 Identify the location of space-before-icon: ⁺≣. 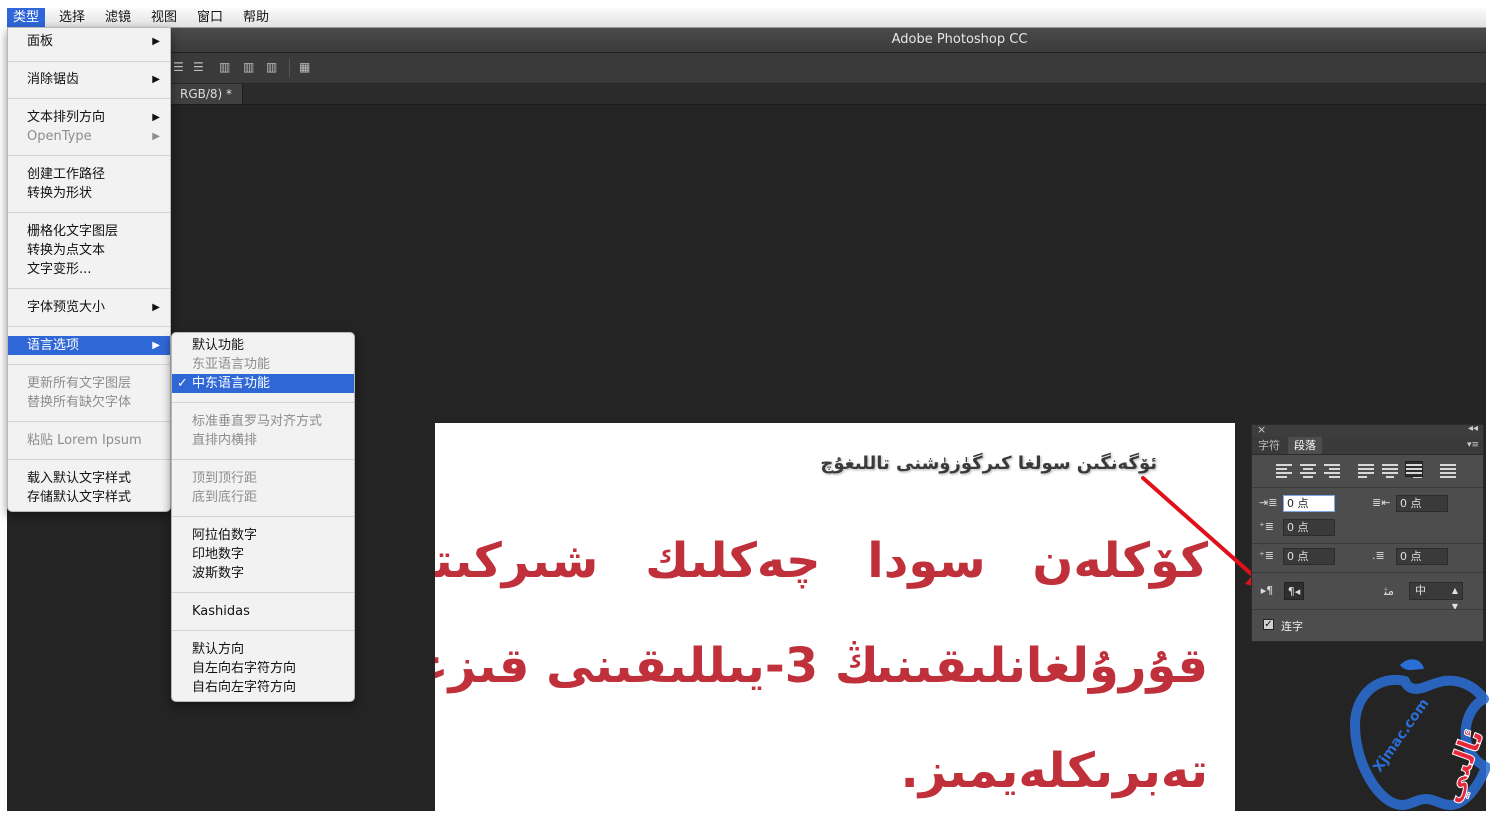
(1267, 555).